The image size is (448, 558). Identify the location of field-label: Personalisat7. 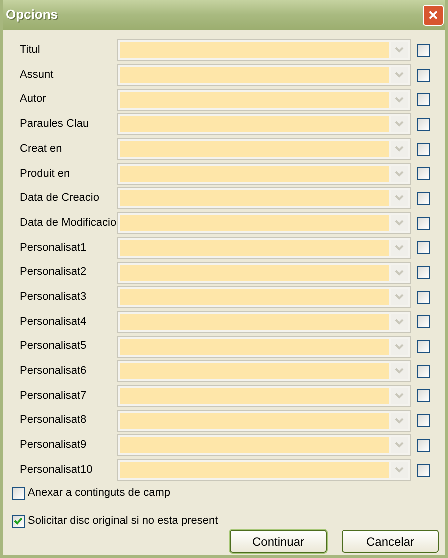
(53, 396).